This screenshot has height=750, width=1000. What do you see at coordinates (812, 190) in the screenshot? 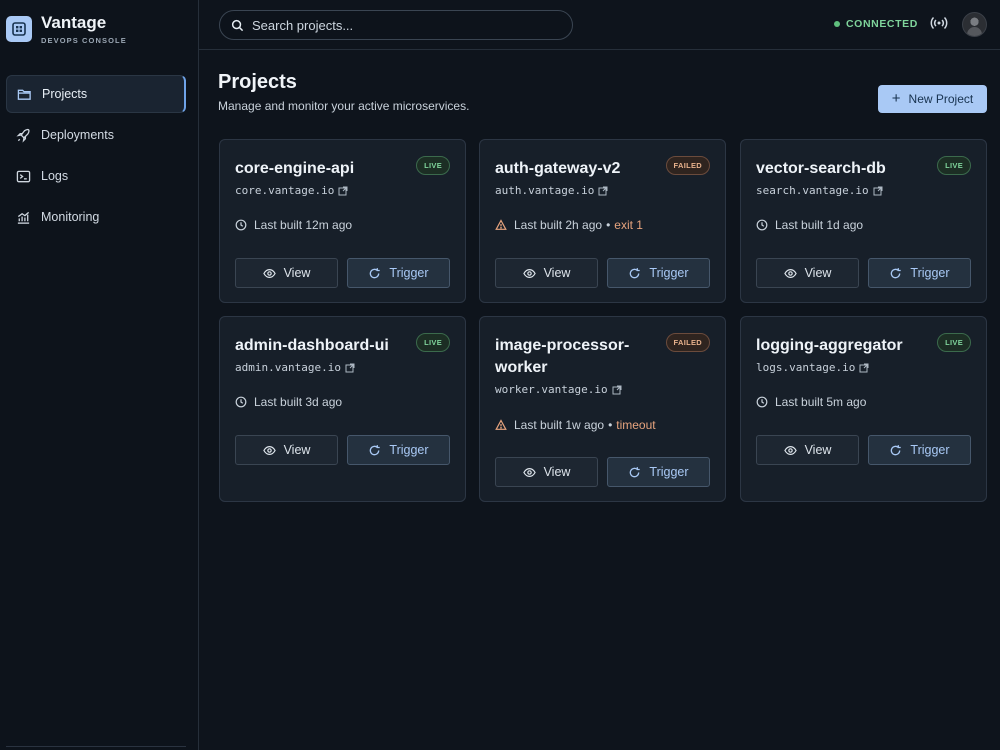
I see `url-text: search.vantage.io` at bounding box center [812, 190].